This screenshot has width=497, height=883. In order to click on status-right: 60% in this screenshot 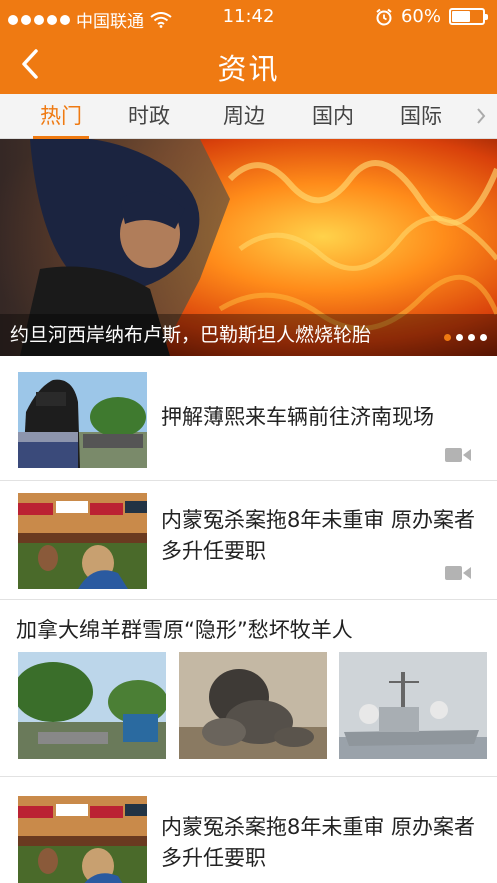, I will do `click(431, 16)`.